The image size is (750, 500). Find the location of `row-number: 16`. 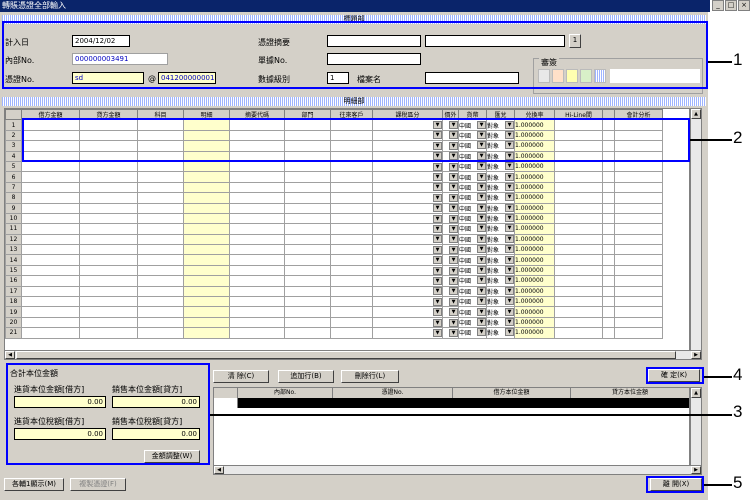

row-number: 16 is located at coordinates (13, 281).